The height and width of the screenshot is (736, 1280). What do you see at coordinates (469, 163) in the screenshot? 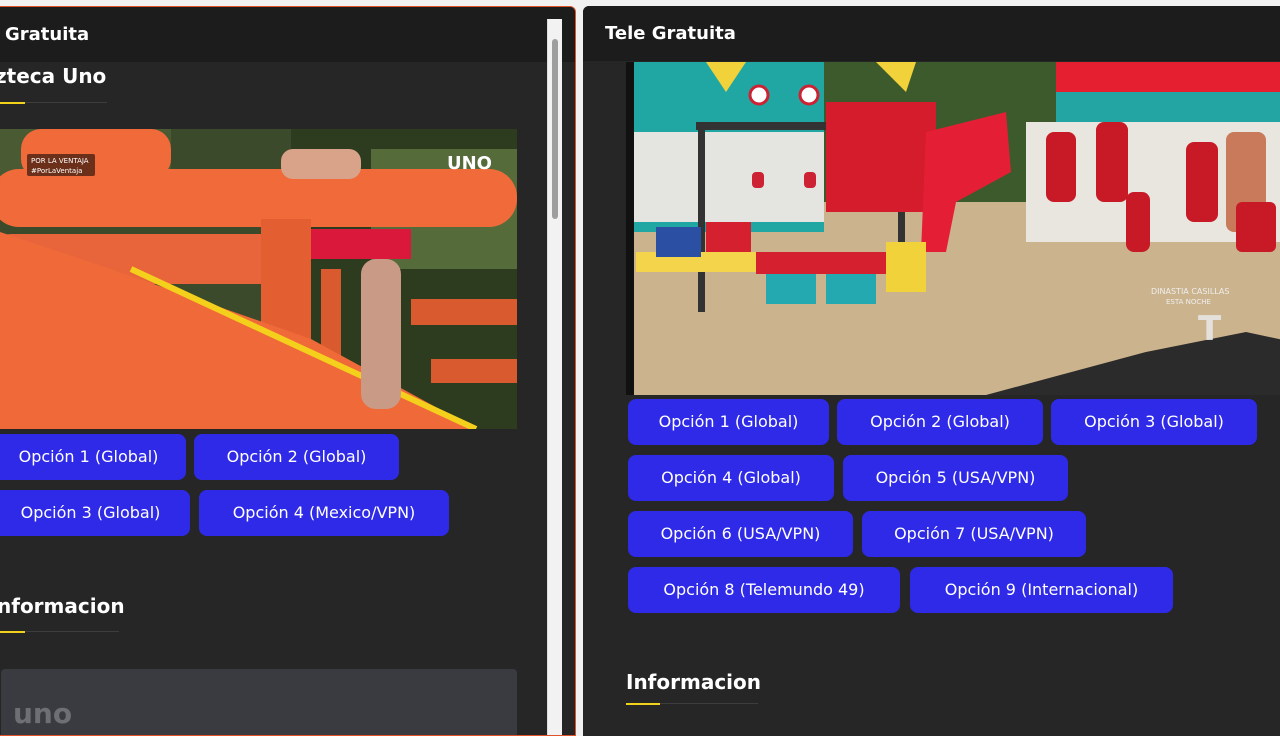
I see `left-channel-logo: UNO` at bounding box center [469, 163].